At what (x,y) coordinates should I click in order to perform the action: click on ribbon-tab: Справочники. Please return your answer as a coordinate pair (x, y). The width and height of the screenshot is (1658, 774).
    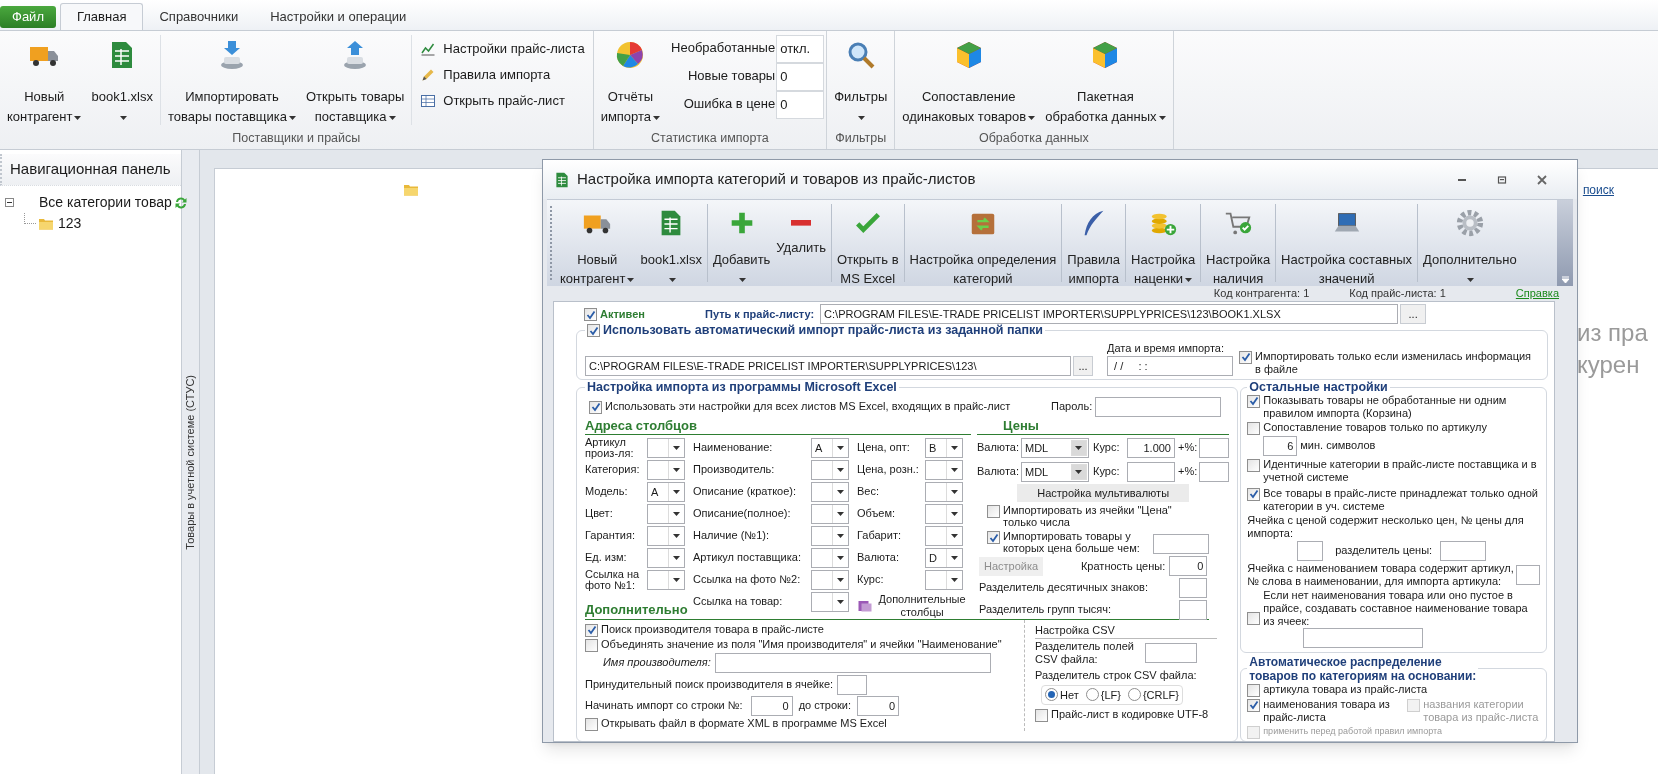
    Looking at the image, I should click on (199, 16).